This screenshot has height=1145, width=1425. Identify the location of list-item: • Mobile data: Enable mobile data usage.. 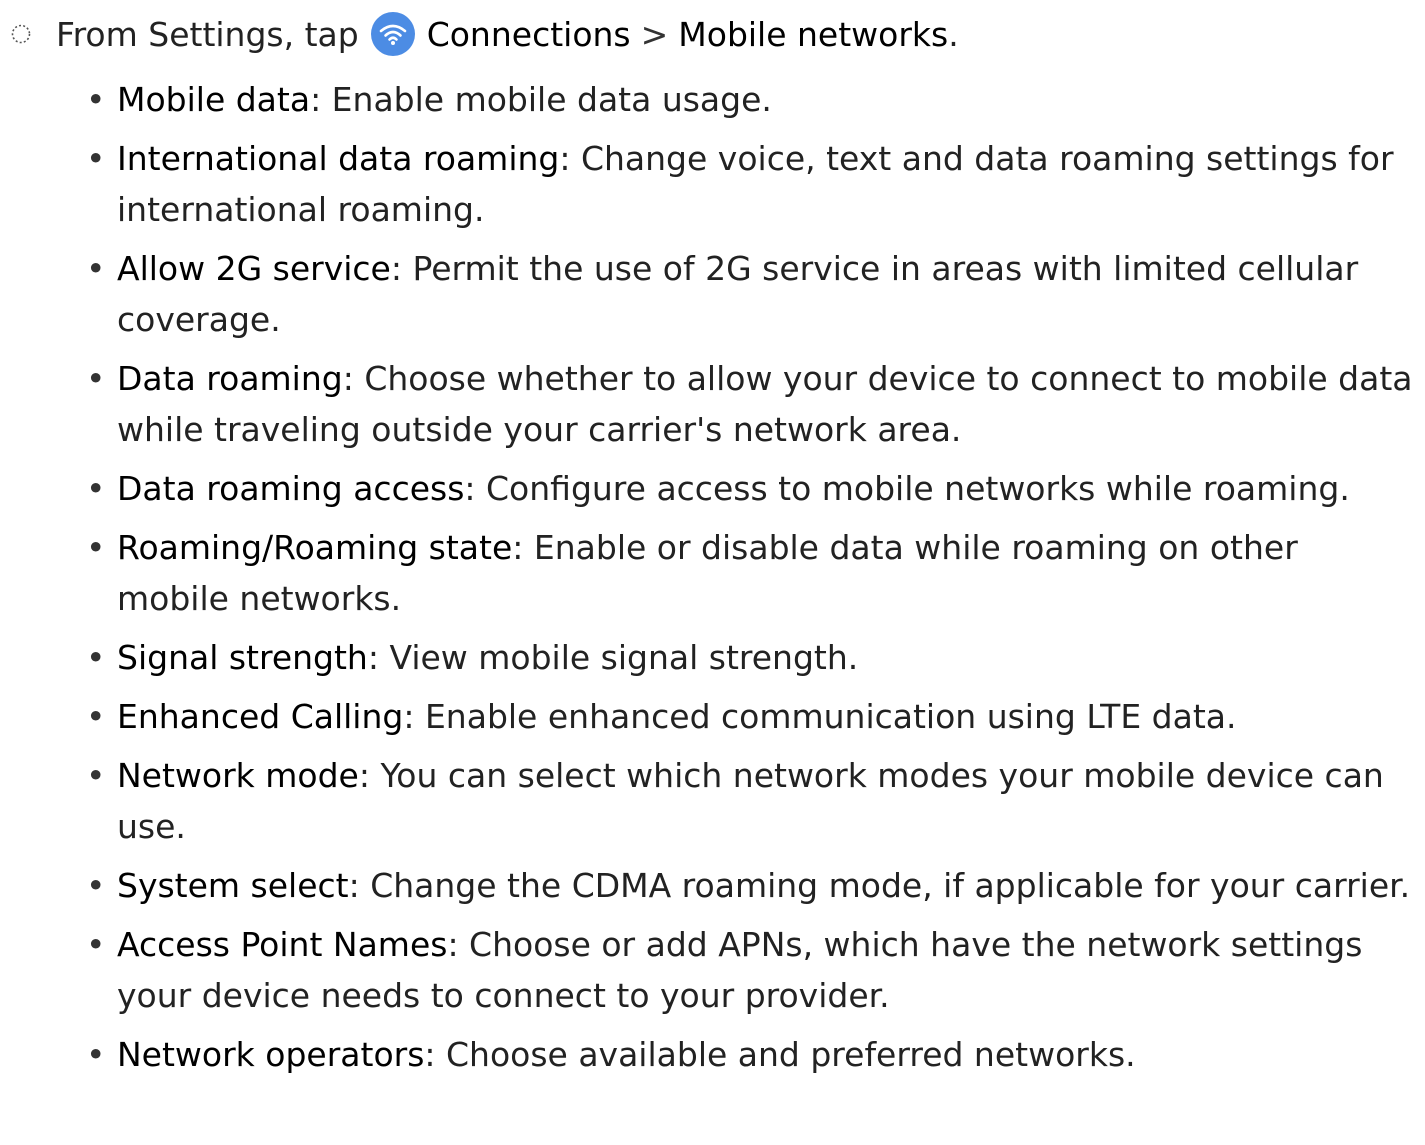
(712, 99).